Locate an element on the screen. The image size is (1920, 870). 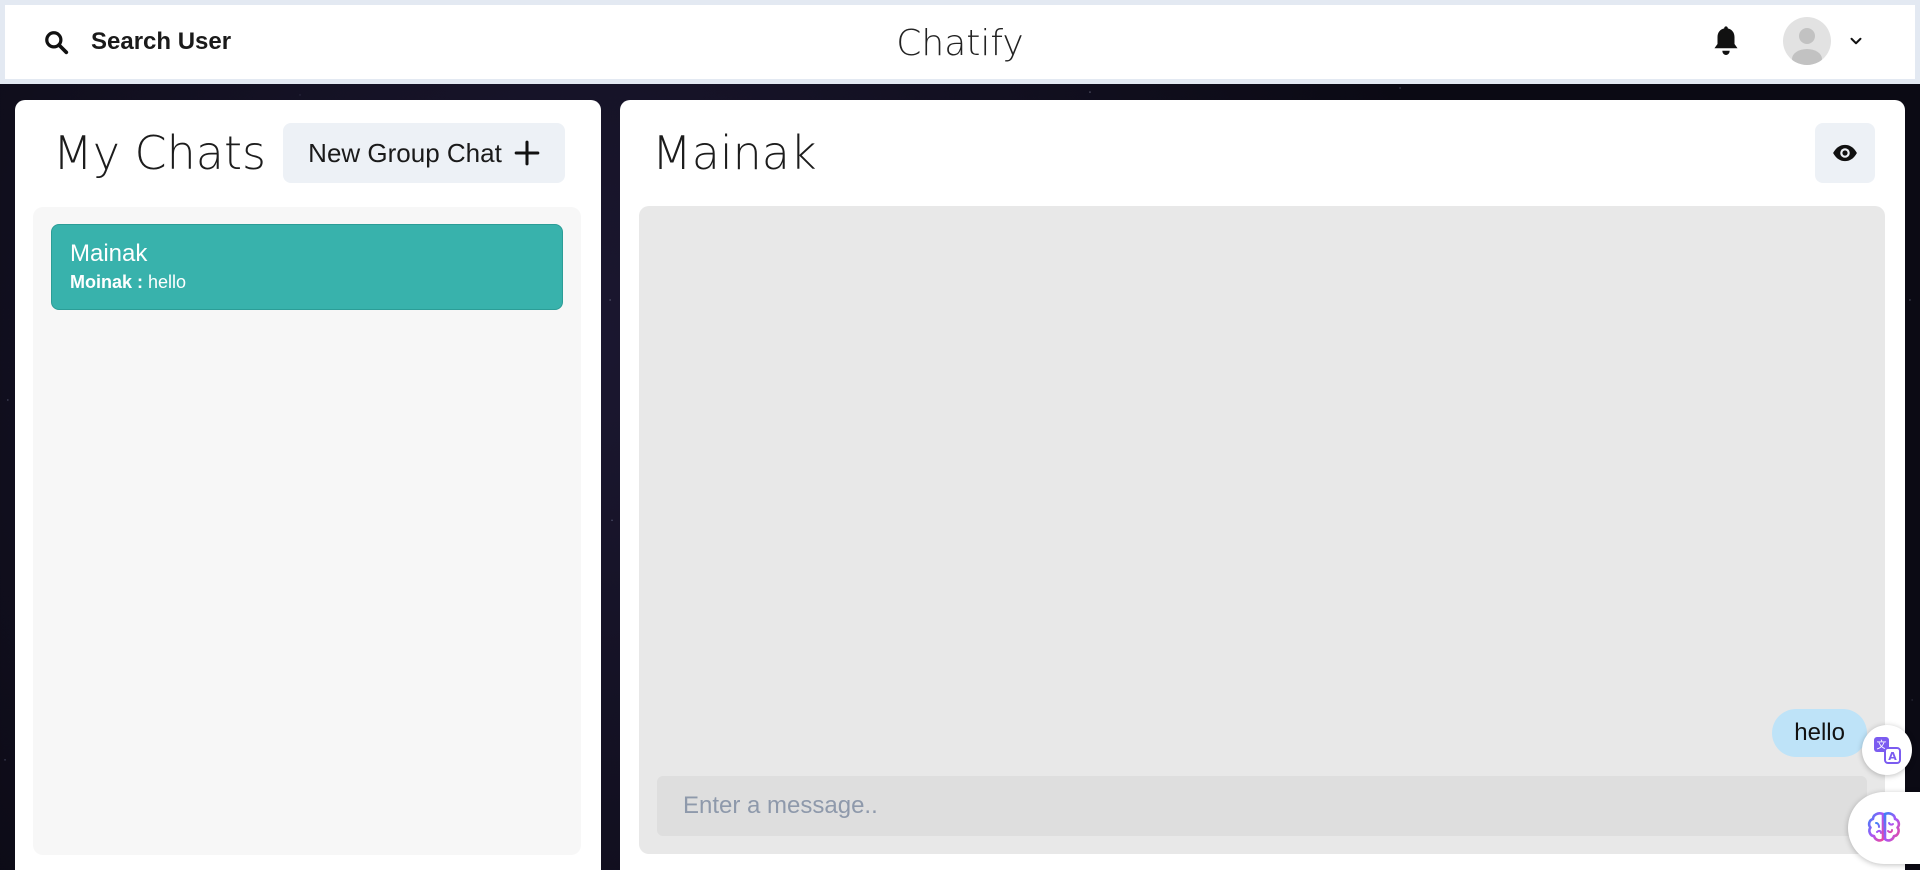
plus-icon is located at coordinates (527, 153).